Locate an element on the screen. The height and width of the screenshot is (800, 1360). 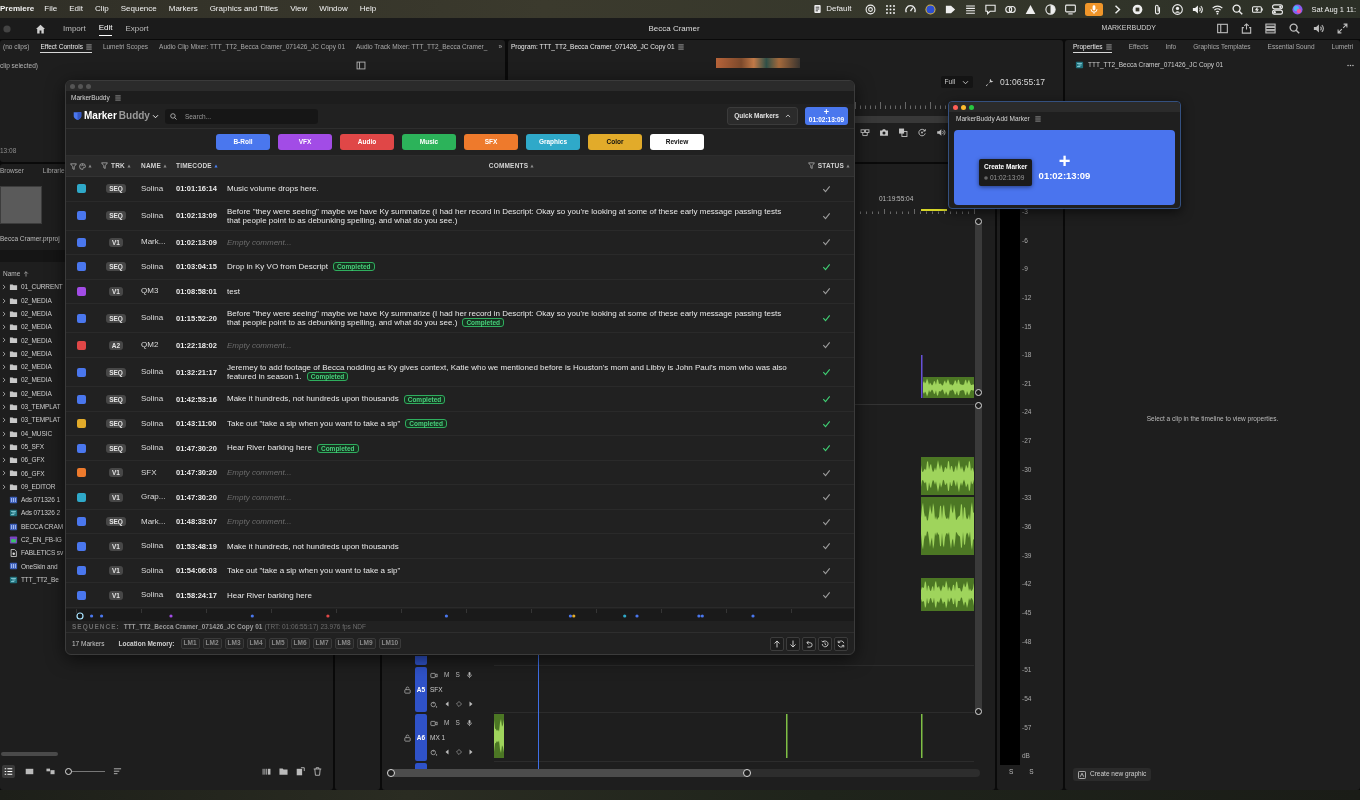
logo-menu-button: Marker Buddy is located at coordinates (116, 116).